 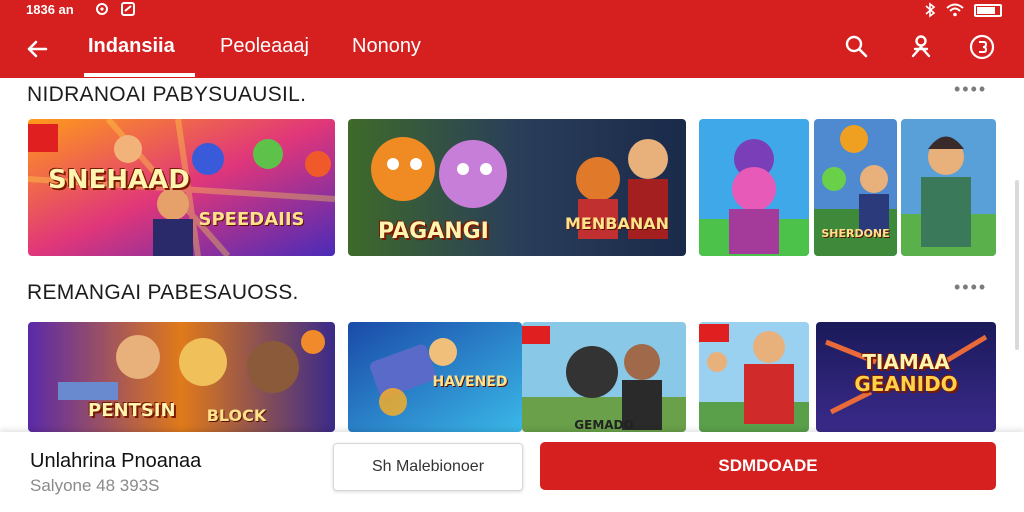 I want to click on person-icon, so click(x=921, y=47).